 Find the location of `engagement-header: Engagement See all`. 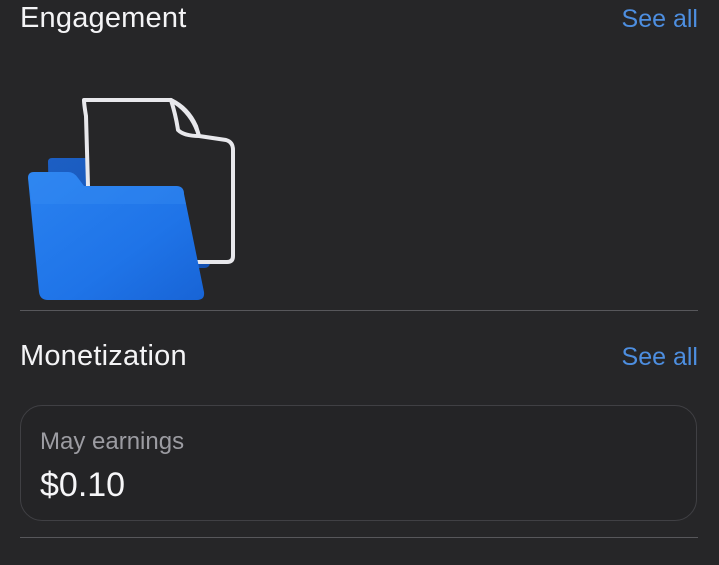

engagement-header: Engagement See all is located at coordinates (359, 18).